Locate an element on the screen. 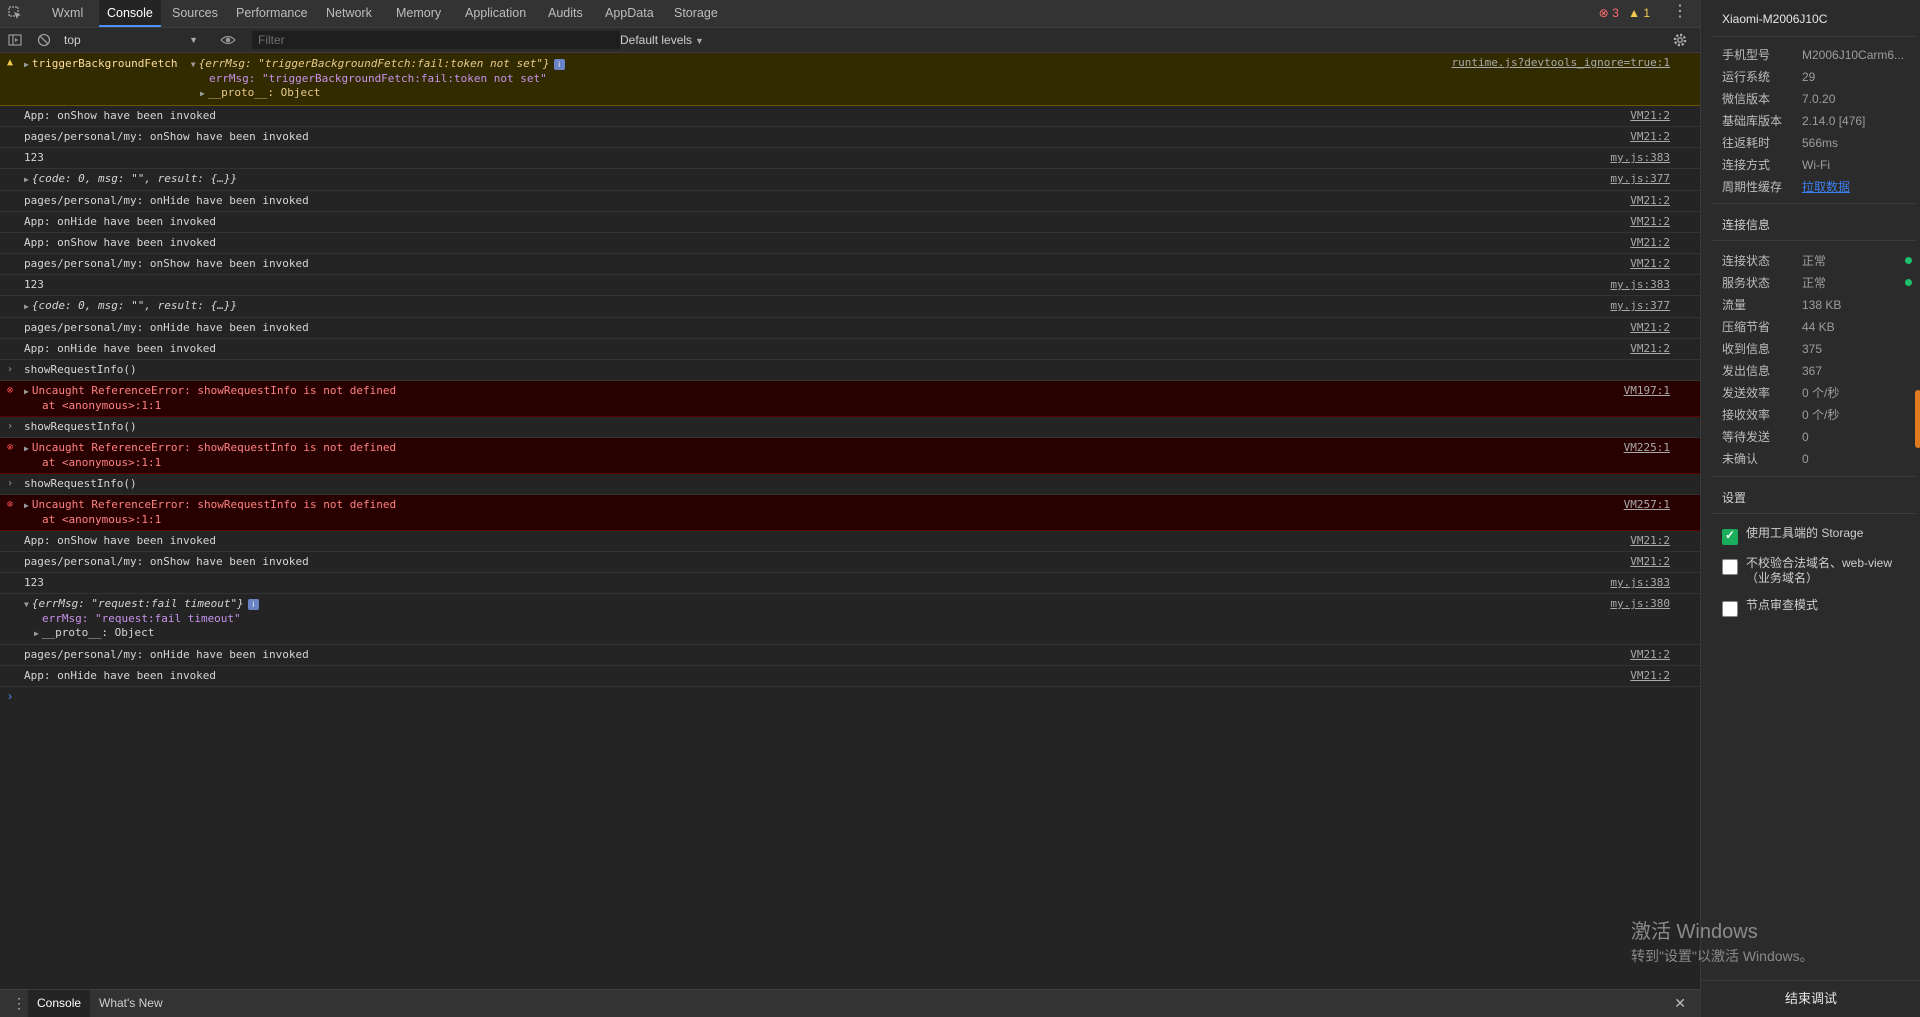 Image resolution: width=1920 pixels, height=1017 pixels. conn-row: 等待发送 0 is located at coordinates (1817, 437).